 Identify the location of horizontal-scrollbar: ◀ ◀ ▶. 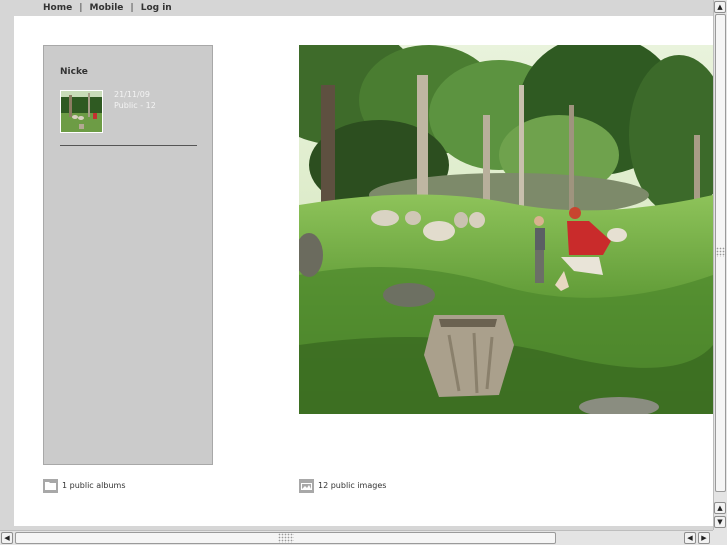
(356, 537).